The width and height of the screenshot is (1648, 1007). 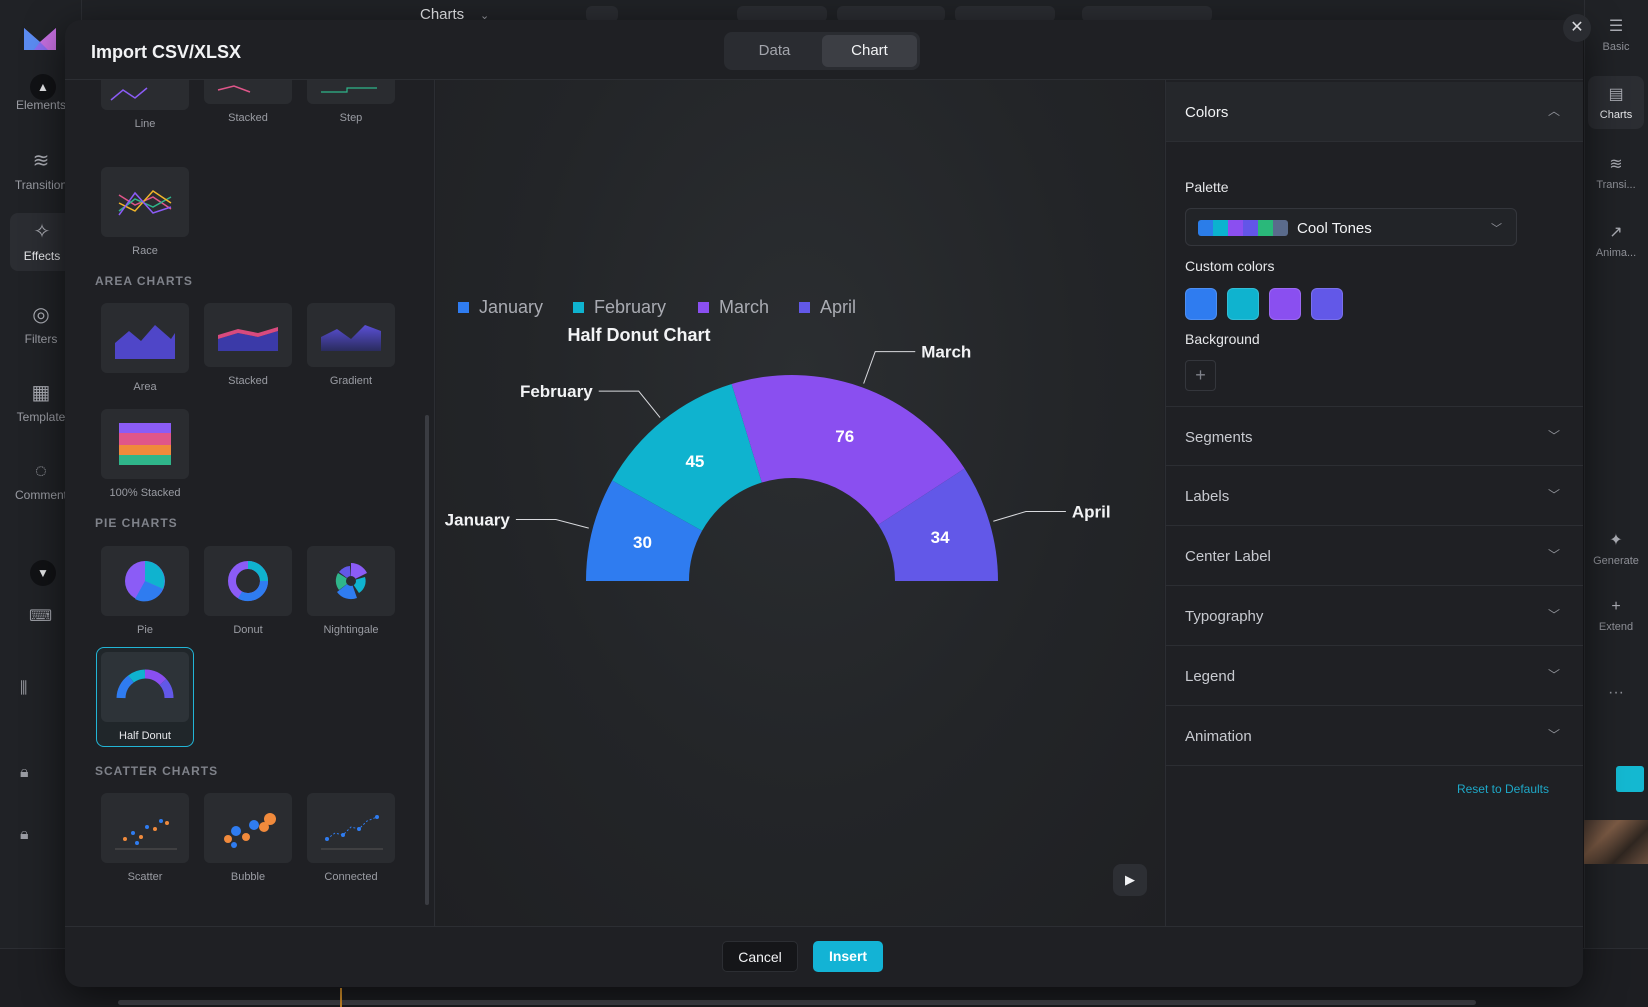 I want to click on labels-section-header: Labels ﹀, so click(x=1374, y=496).